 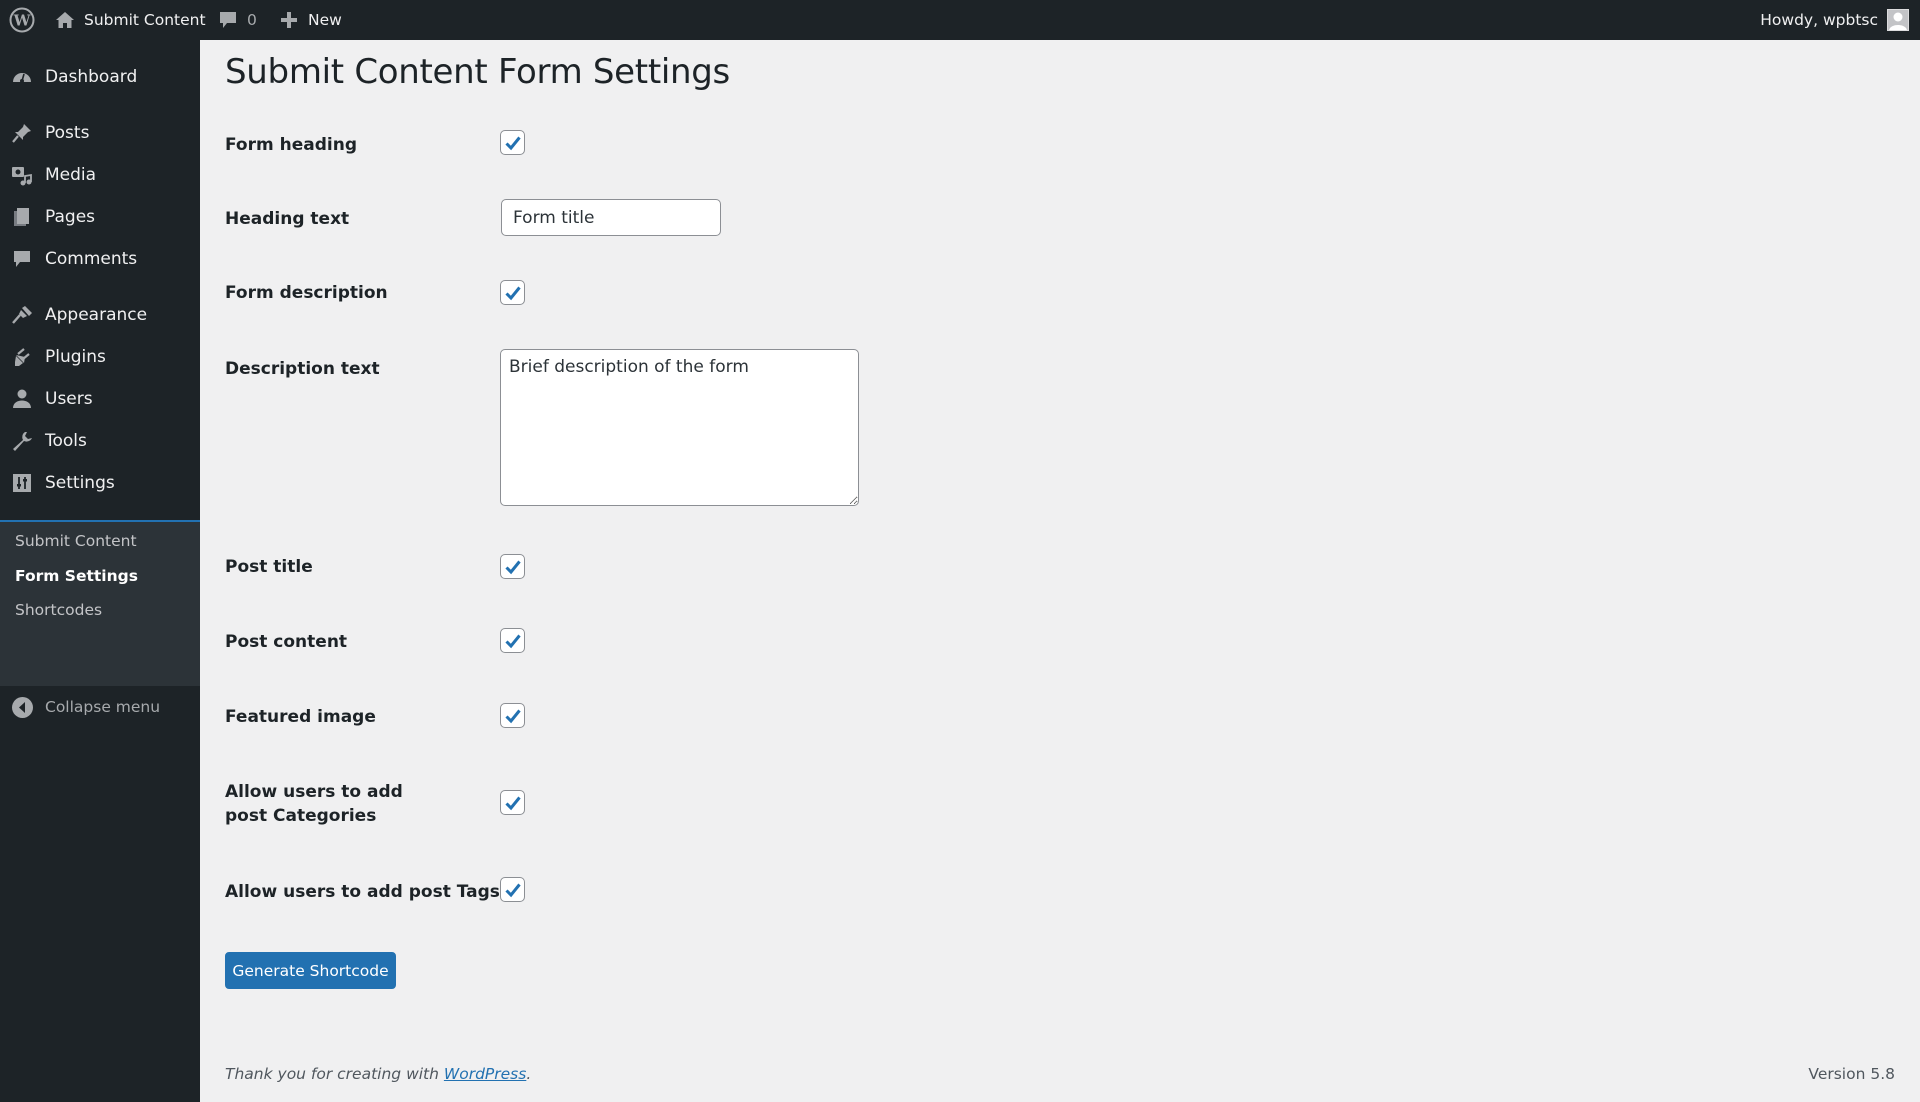 What do you see at coordinates (289, 20) in the screenshot?
I see `plus-icon` at bounding box center [289, 20].